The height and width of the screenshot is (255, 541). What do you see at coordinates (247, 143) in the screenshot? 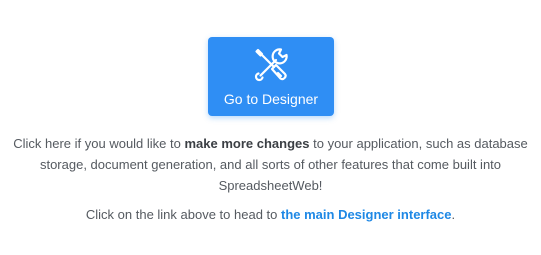
I see `description-emphasis: make more changes` at bounding box center [247, 143].